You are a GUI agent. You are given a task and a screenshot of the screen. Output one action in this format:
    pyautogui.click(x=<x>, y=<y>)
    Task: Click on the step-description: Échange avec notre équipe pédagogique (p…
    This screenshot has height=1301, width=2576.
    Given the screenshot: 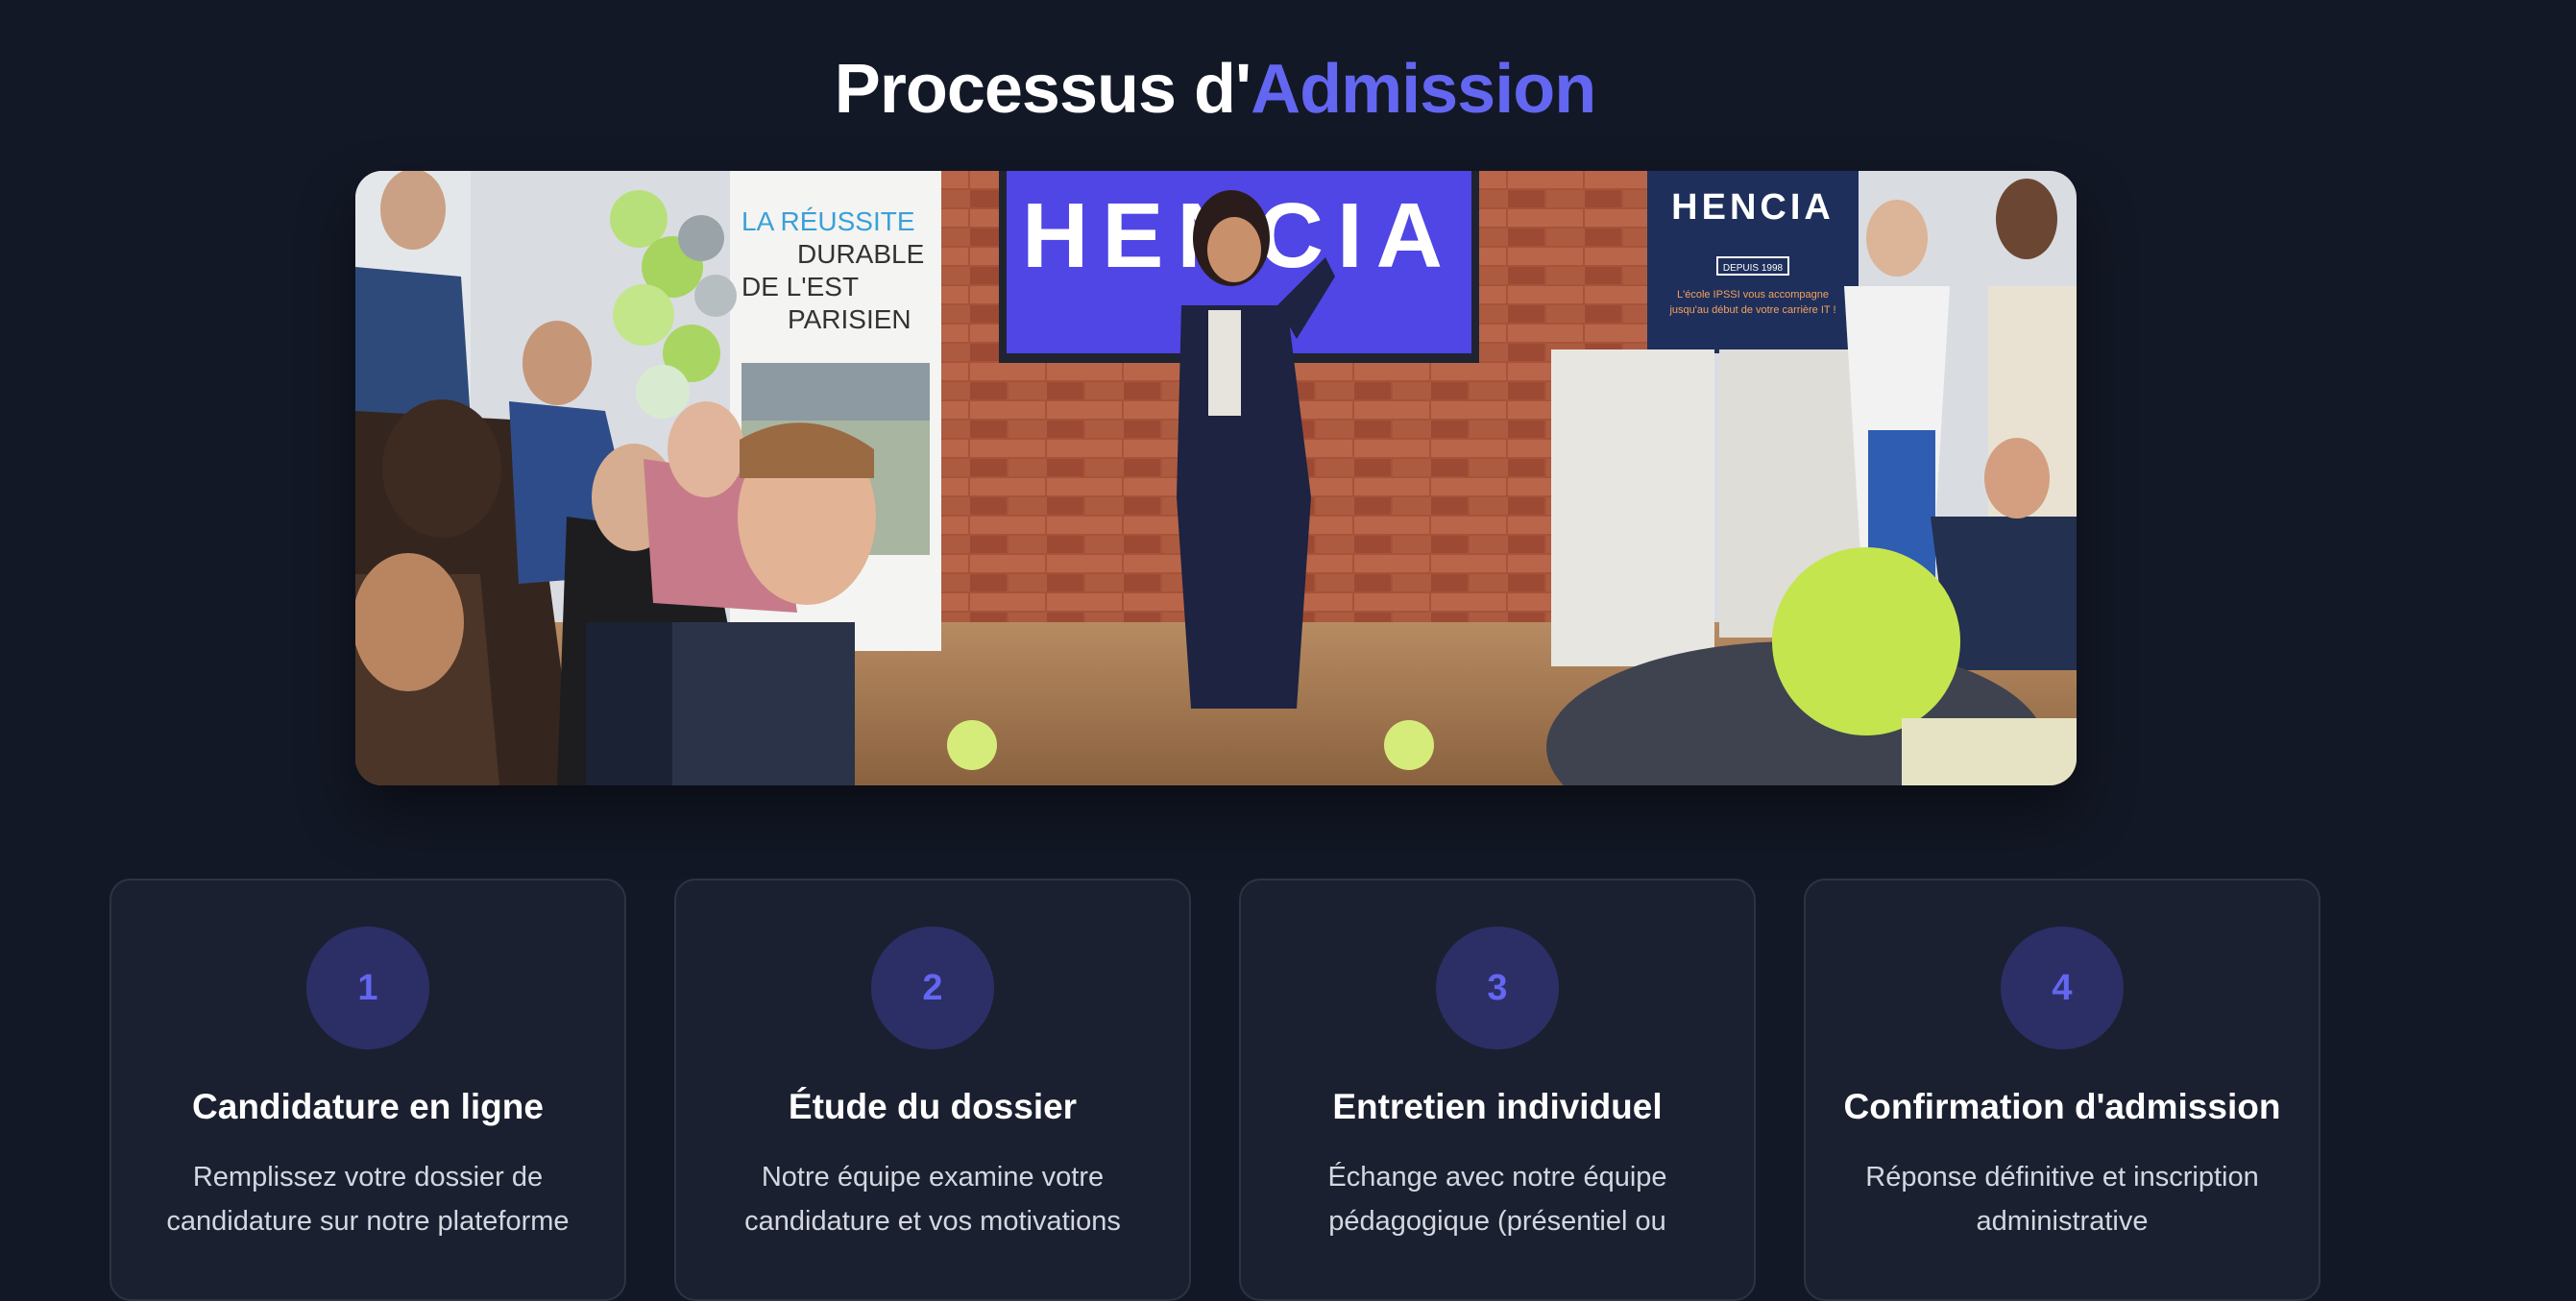 What is the action you would take?
    pyautogui.click(x=1497, y=1199)
    